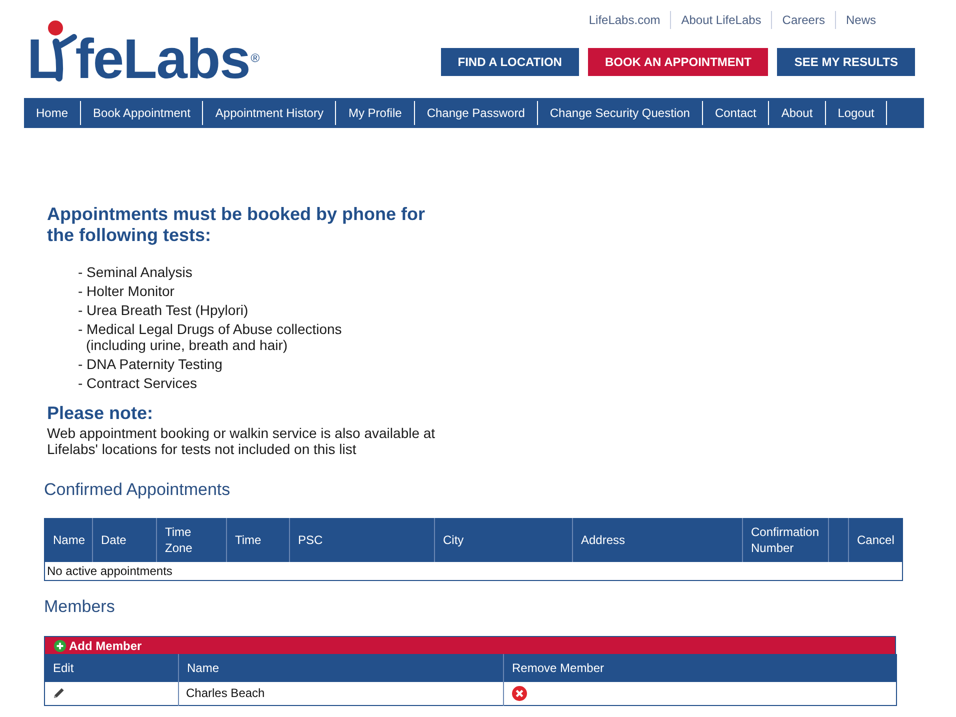 The width and height of the screenshot is (956, 717). What do you see at coordinates (100, 413) in the screenshot?
I see `note-heading: Please note:` at bounding box center [100, 413].